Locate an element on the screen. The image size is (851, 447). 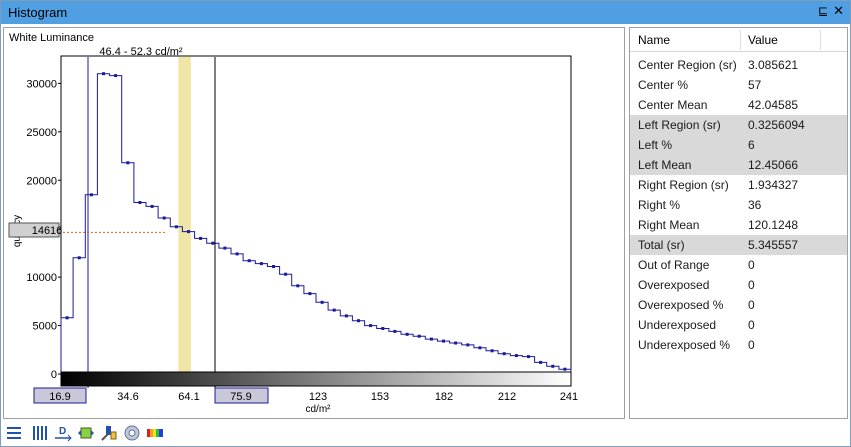
row-name: Underexposed % is located at coordinates (684, 345).